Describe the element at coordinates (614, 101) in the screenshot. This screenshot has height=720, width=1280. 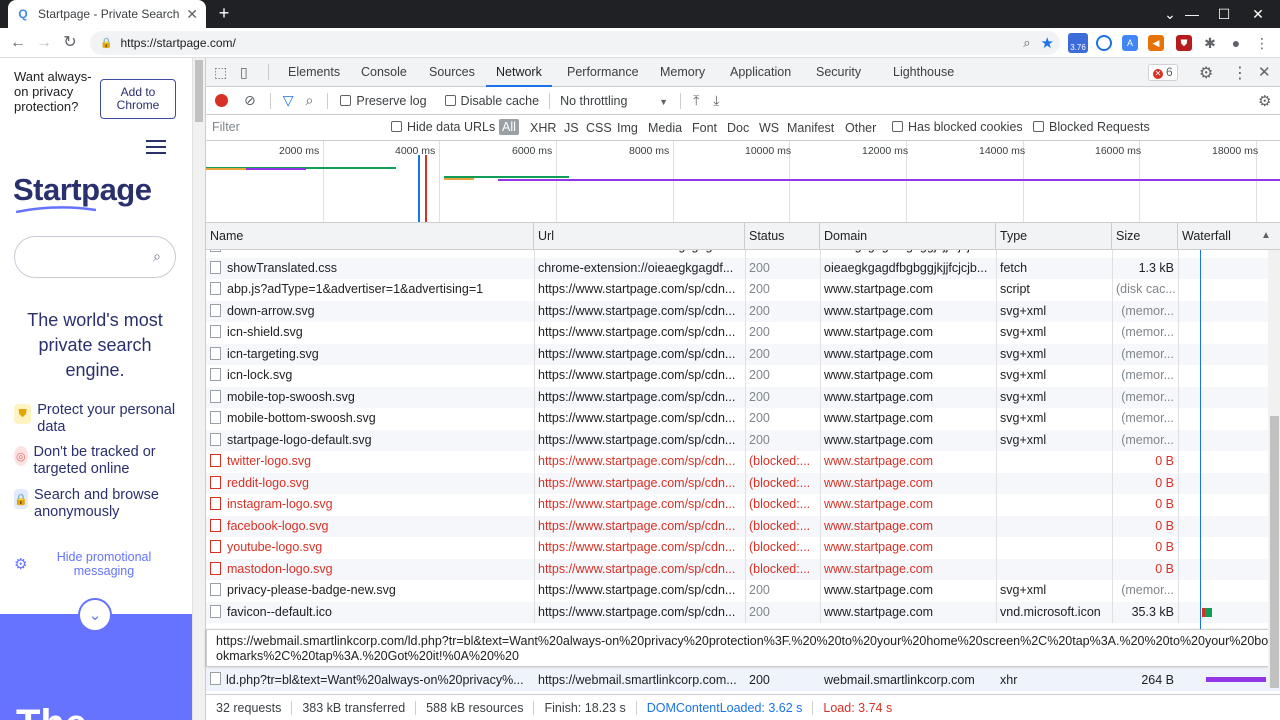
I see `throttling-select: No throttling ▼` at that location.